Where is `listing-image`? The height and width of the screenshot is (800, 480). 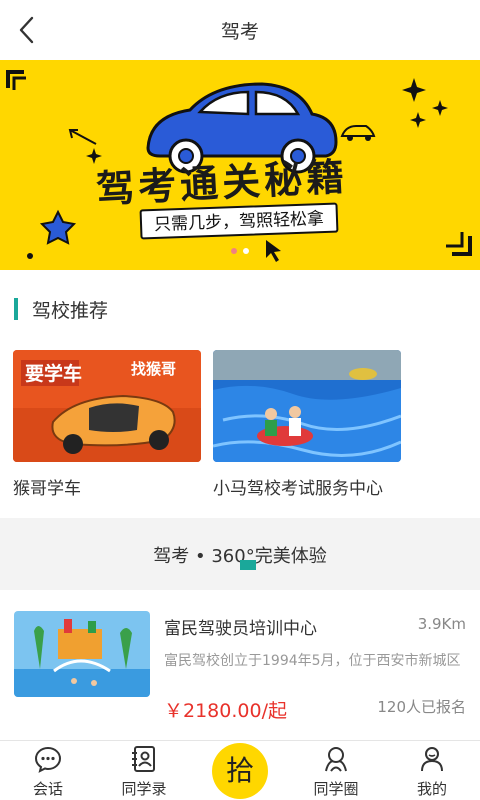
listing-image is located at coordinates (82, 654).